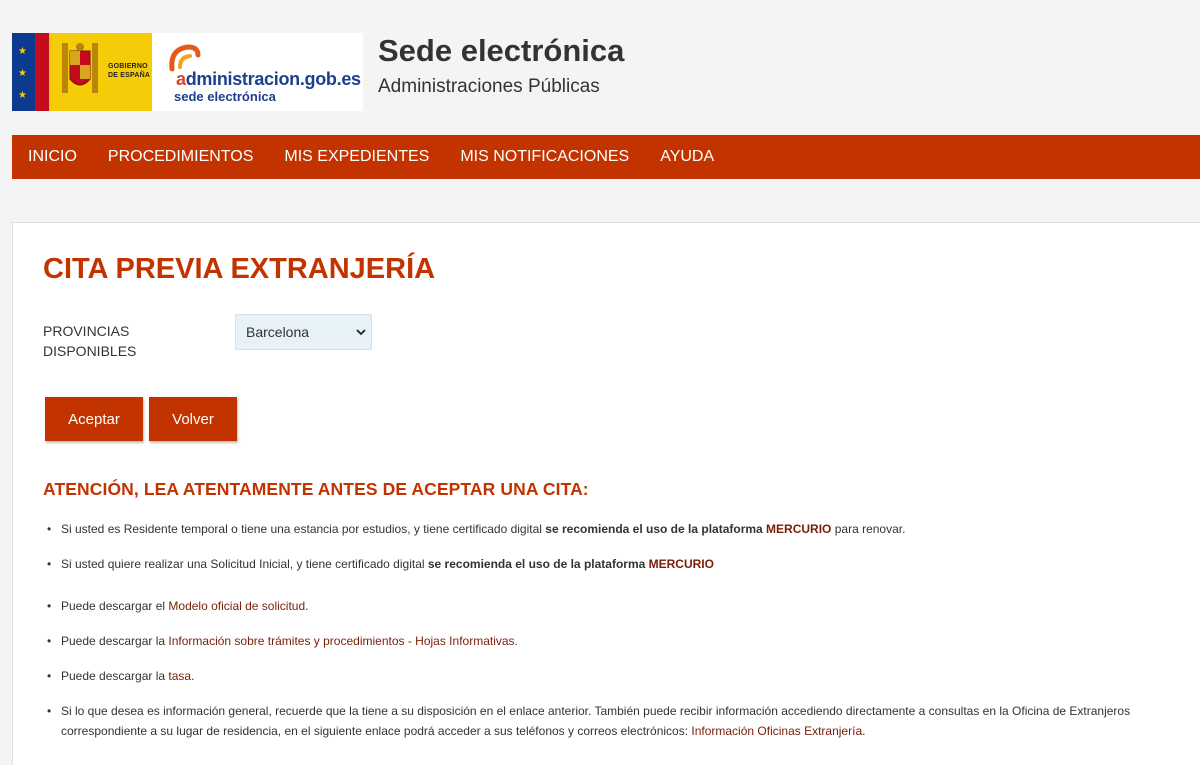 This screenshot has width=1200, height=765. I want to click on gob-line-1: GOBIERNO, so click(128, 66).